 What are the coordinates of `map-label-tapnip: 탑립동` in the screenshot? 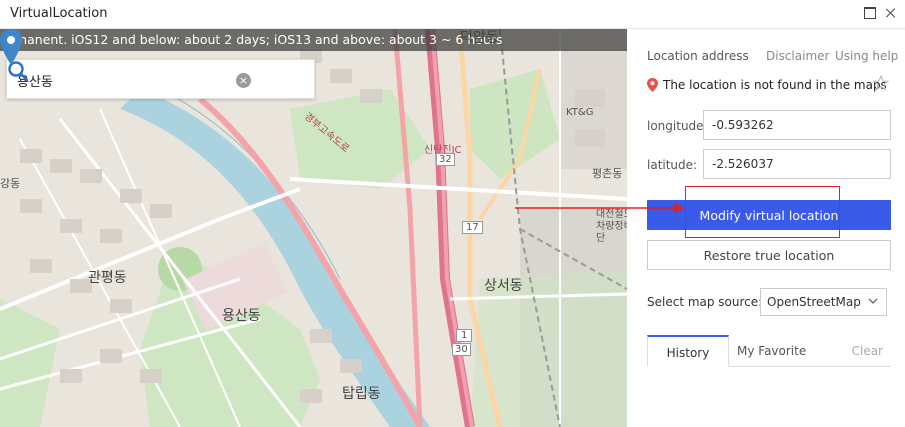 It's located at (361, 394).